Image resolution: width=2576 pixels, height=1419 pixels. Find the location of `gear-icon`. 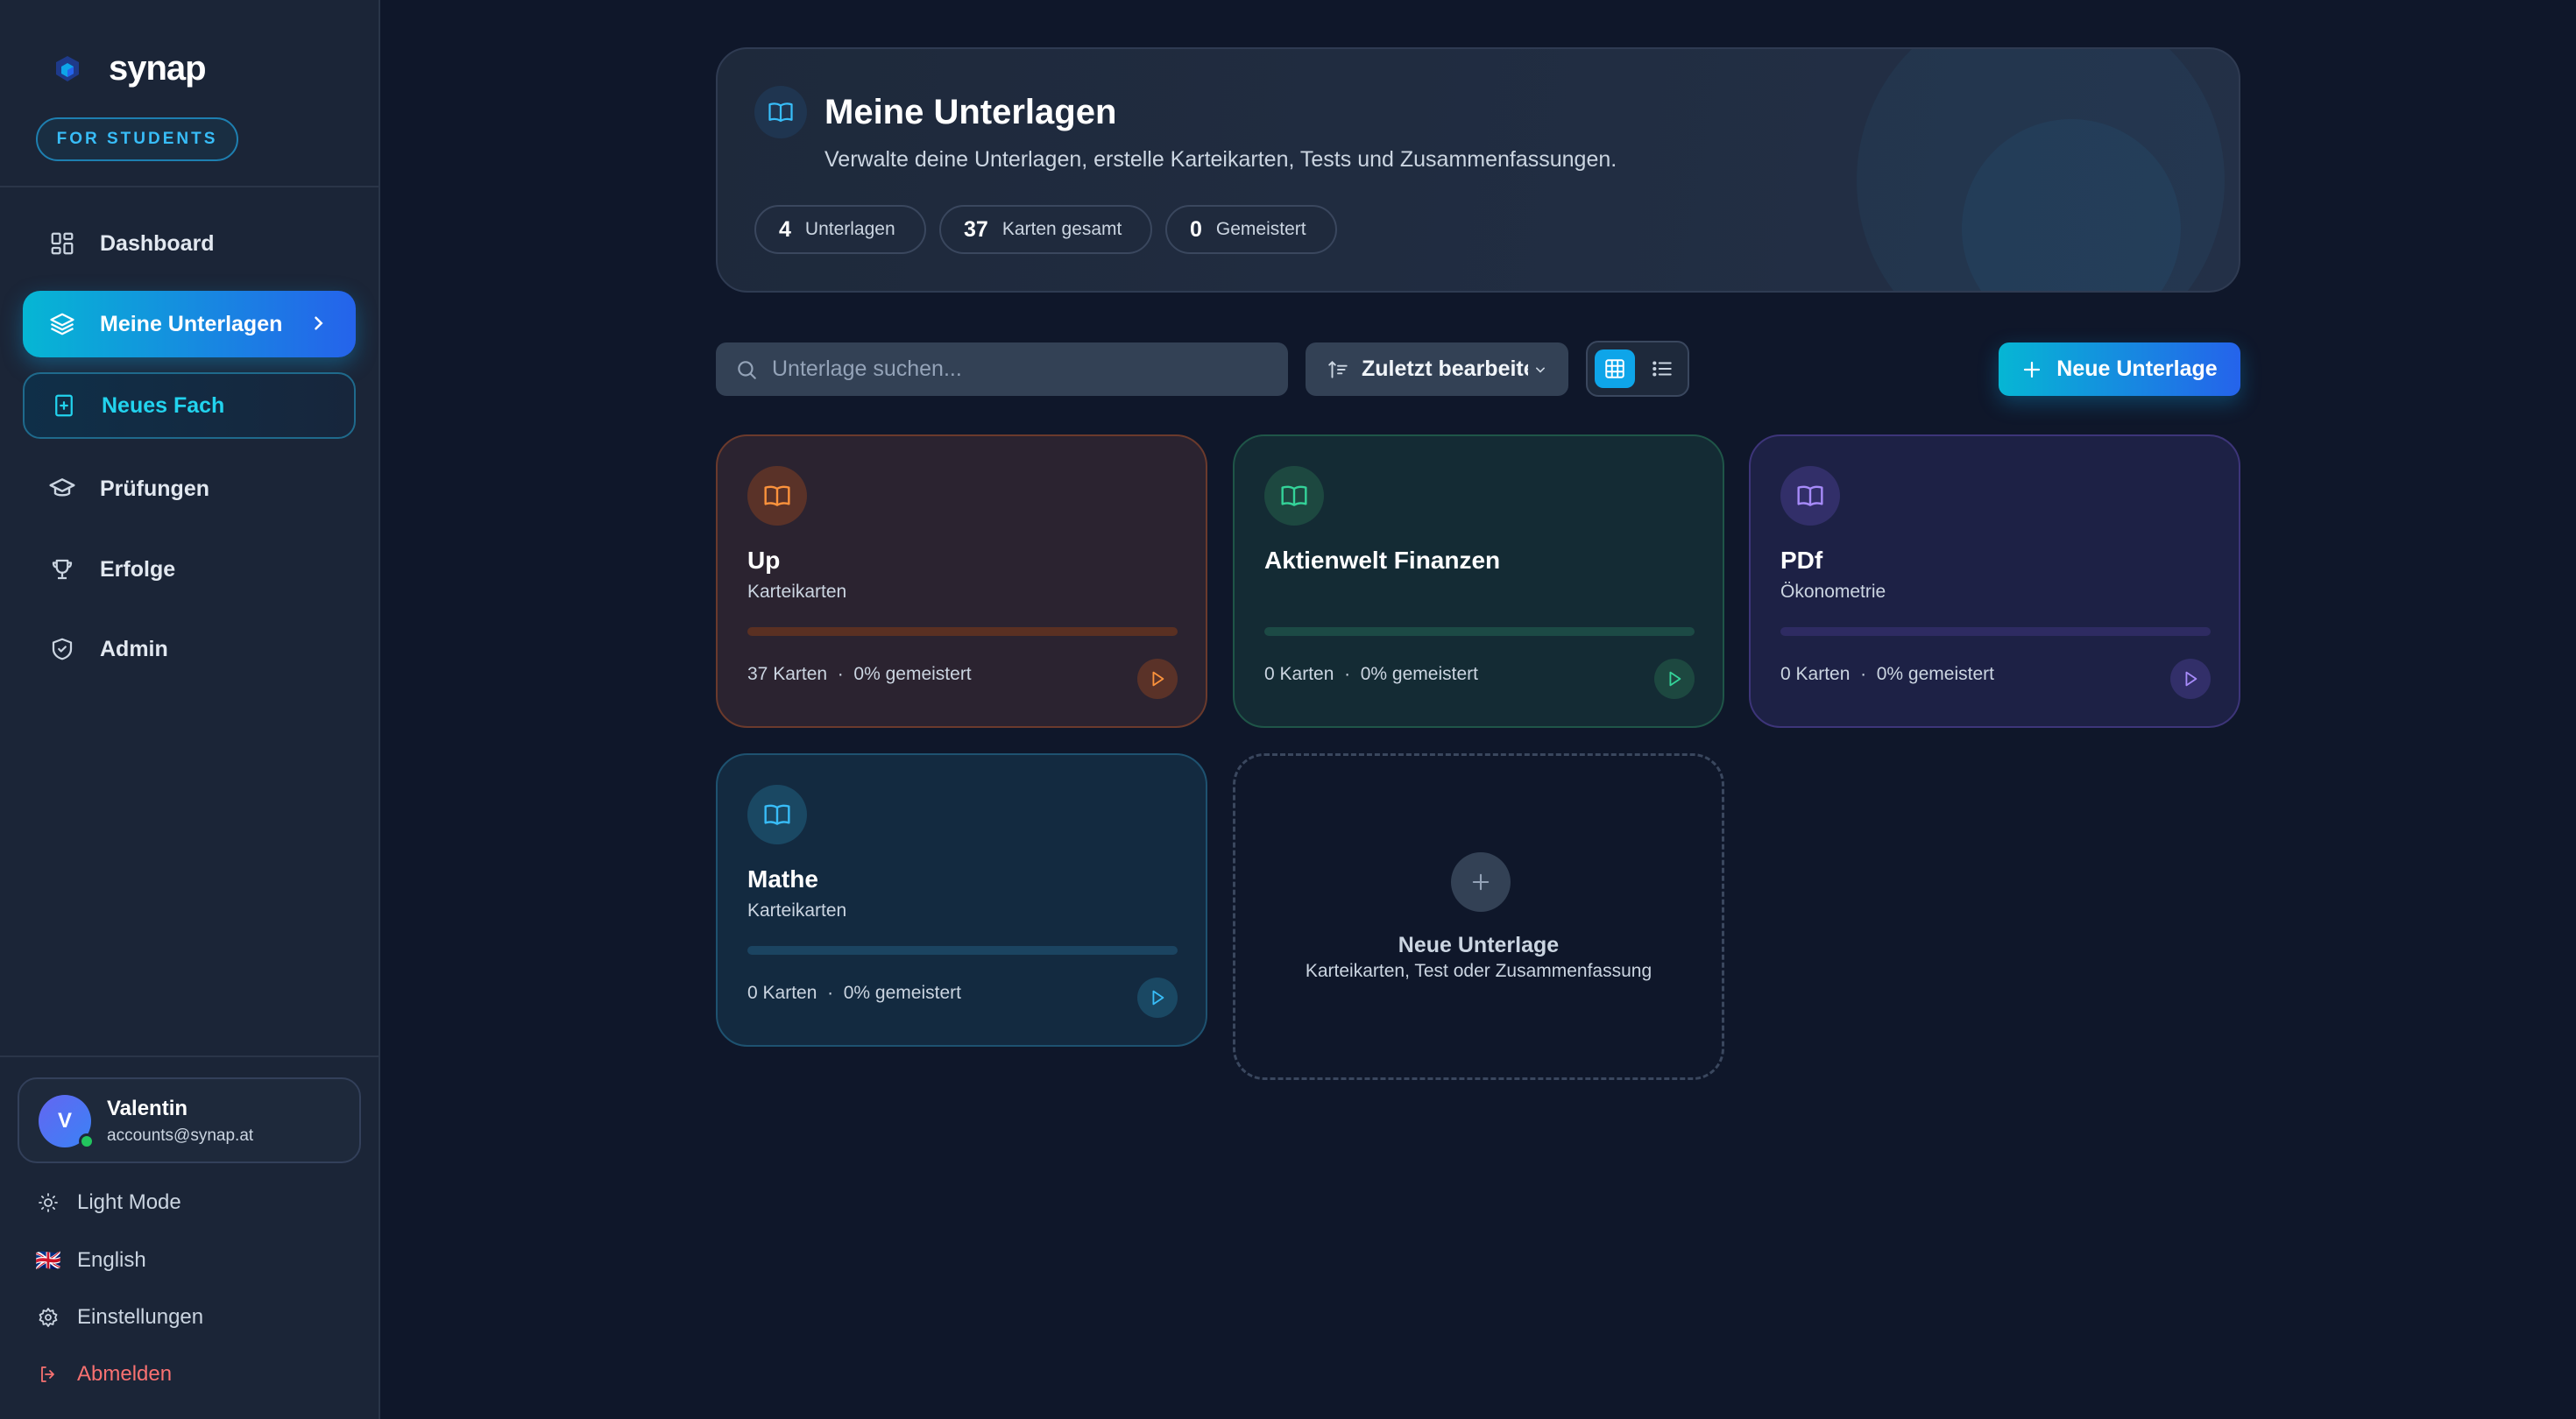

gear-icon is located at coordinates (48, 1317).